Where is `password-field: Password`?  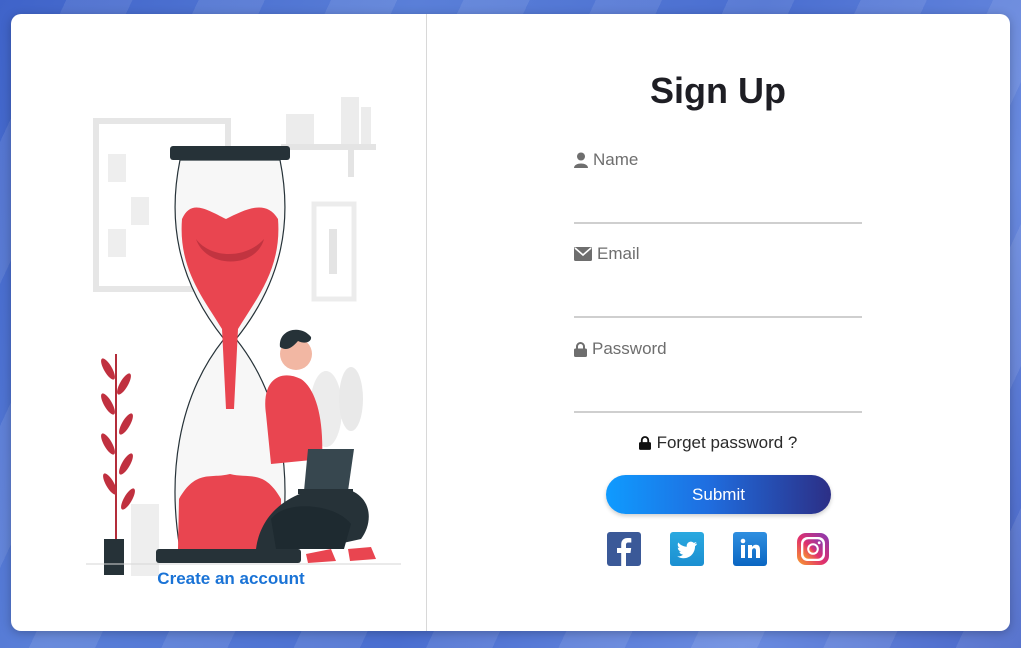
password-field: Password is located at coordinates (718, 376).